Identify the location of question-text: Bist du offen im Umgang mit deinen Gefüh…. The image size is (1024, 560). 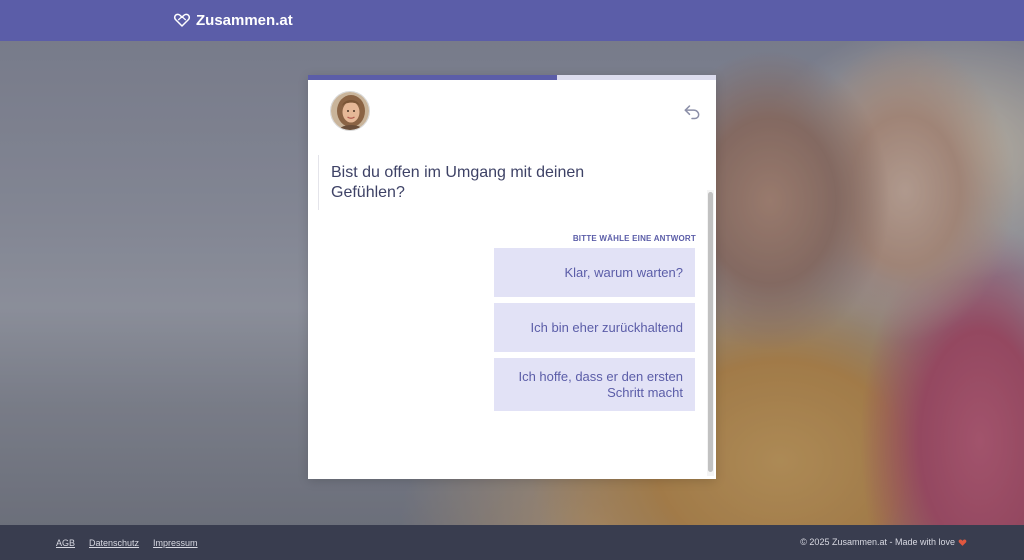
(458, 182).